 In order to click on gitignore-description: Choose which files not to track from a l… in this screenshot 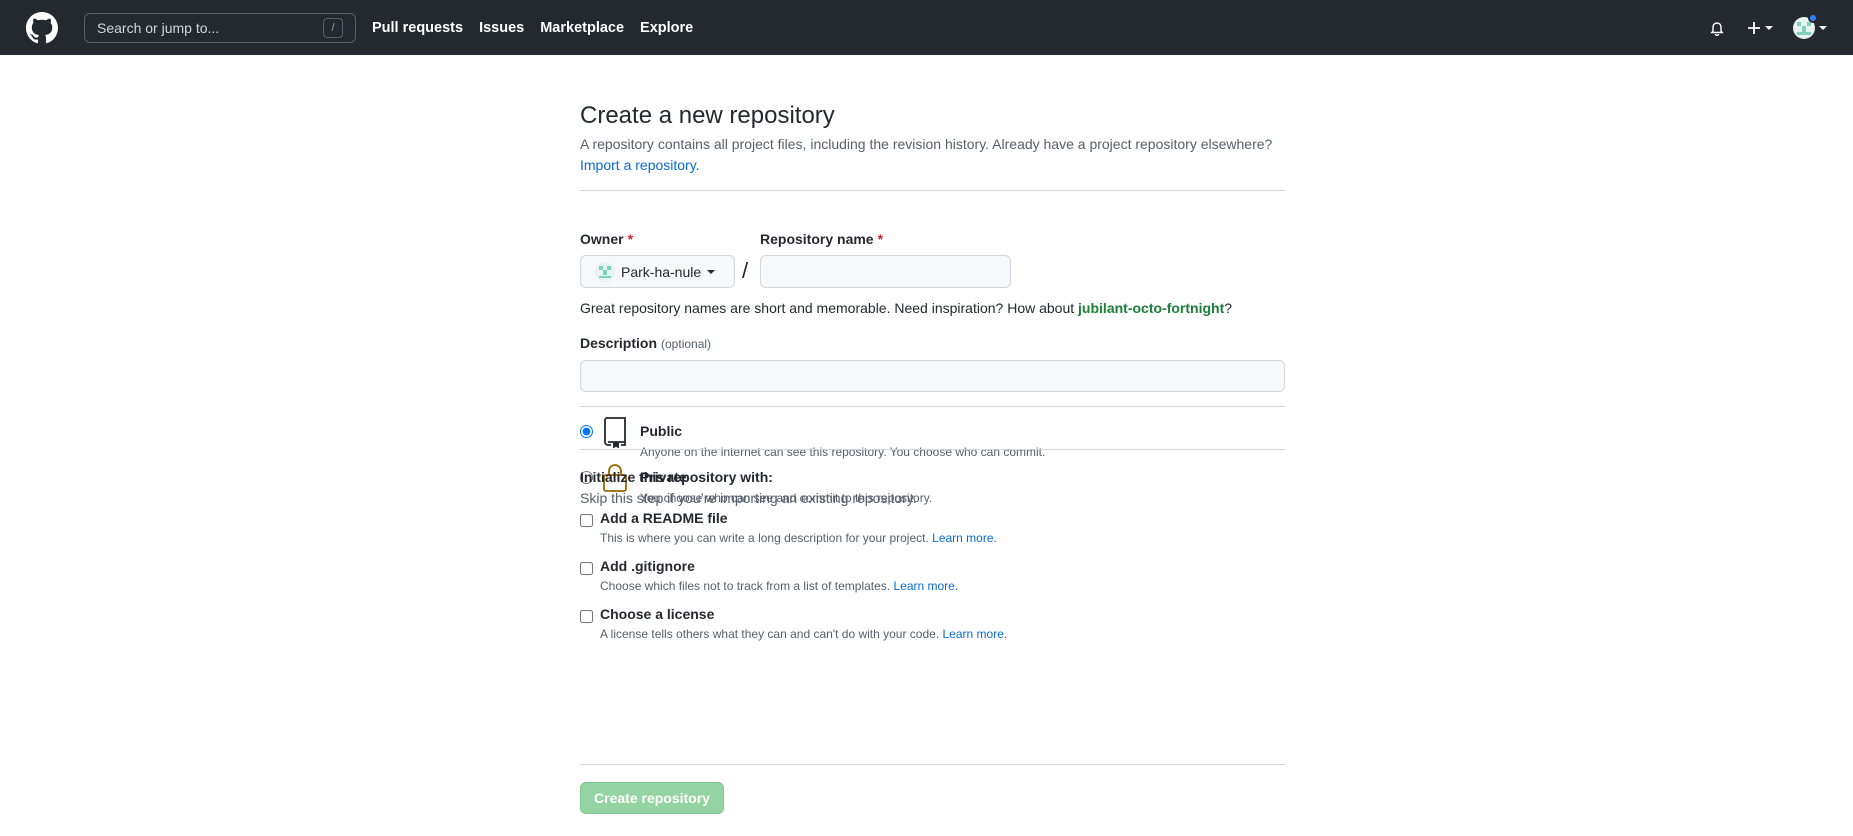, I will do `click(779, 586)`.